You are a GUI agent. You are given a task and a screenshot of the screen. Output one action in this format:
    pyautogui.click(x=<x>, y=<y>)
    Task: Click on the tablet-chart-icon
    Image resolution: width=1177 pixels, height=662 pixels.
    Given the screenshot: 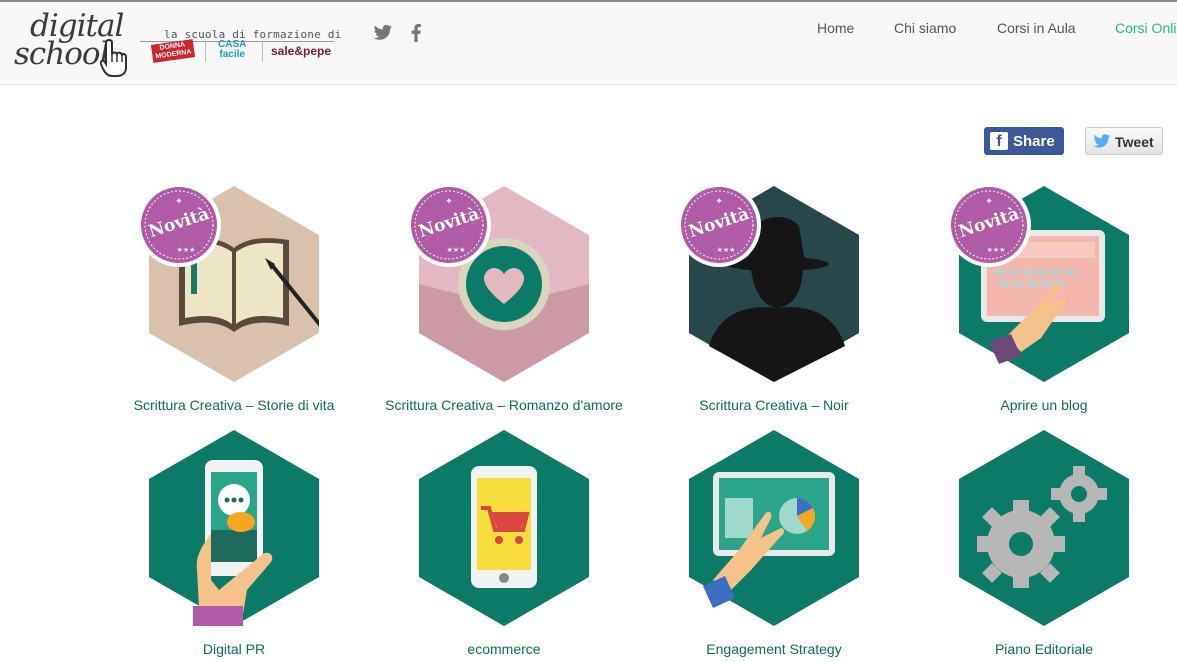 What is the action you would take?
    pyautogui.click(x=774, y=528)
    